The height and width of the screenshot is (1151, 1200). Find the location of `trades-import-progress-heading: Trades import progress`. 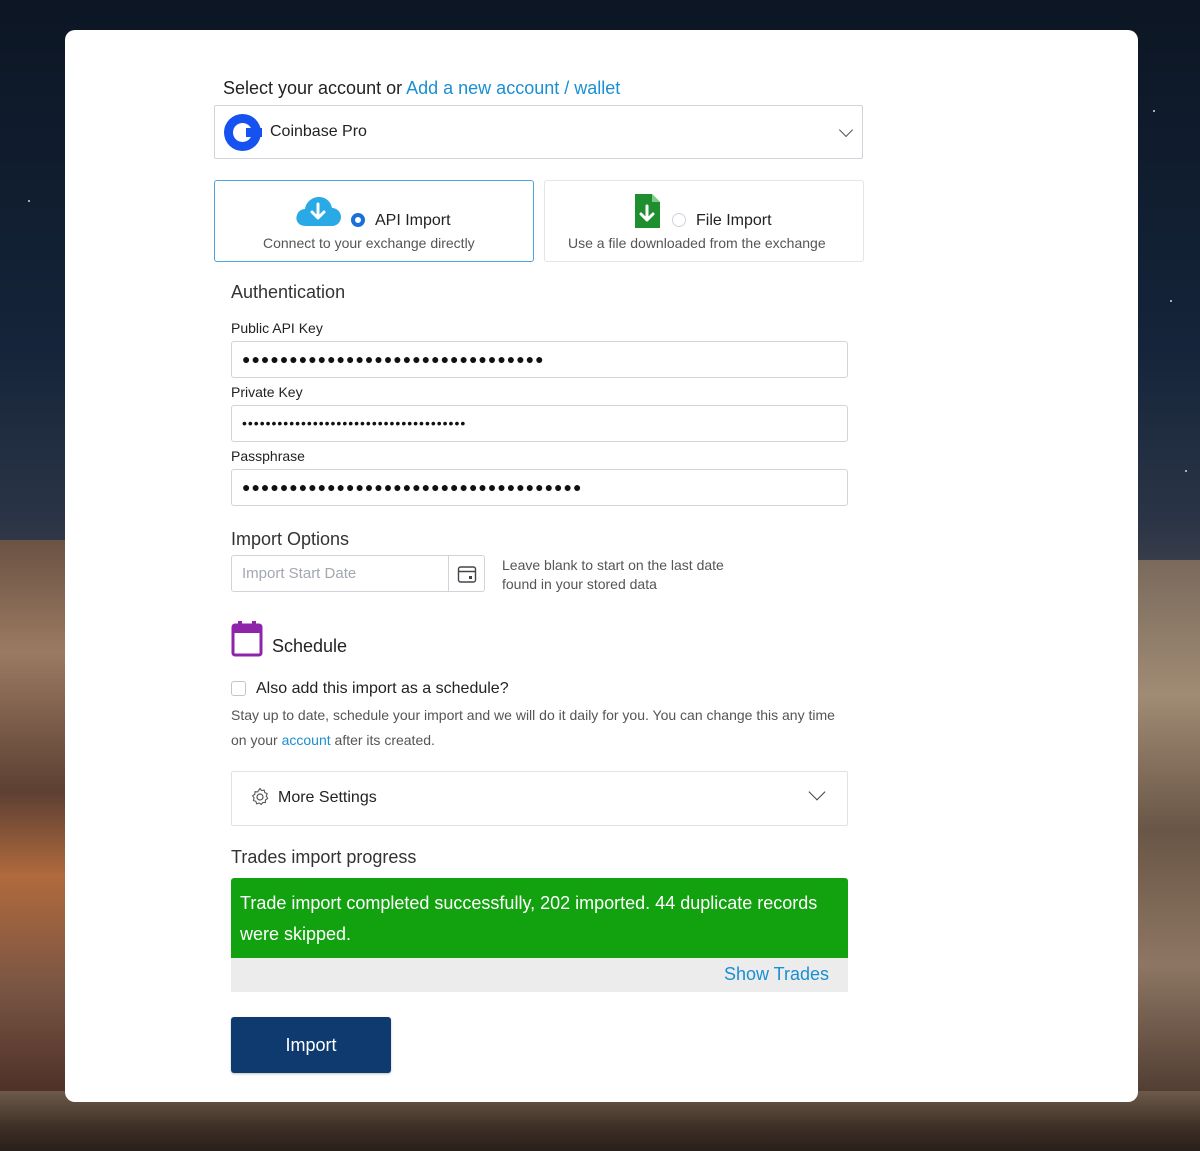

trades-import-progress-heading: Trades import progress is located at coordinates (324, 857).